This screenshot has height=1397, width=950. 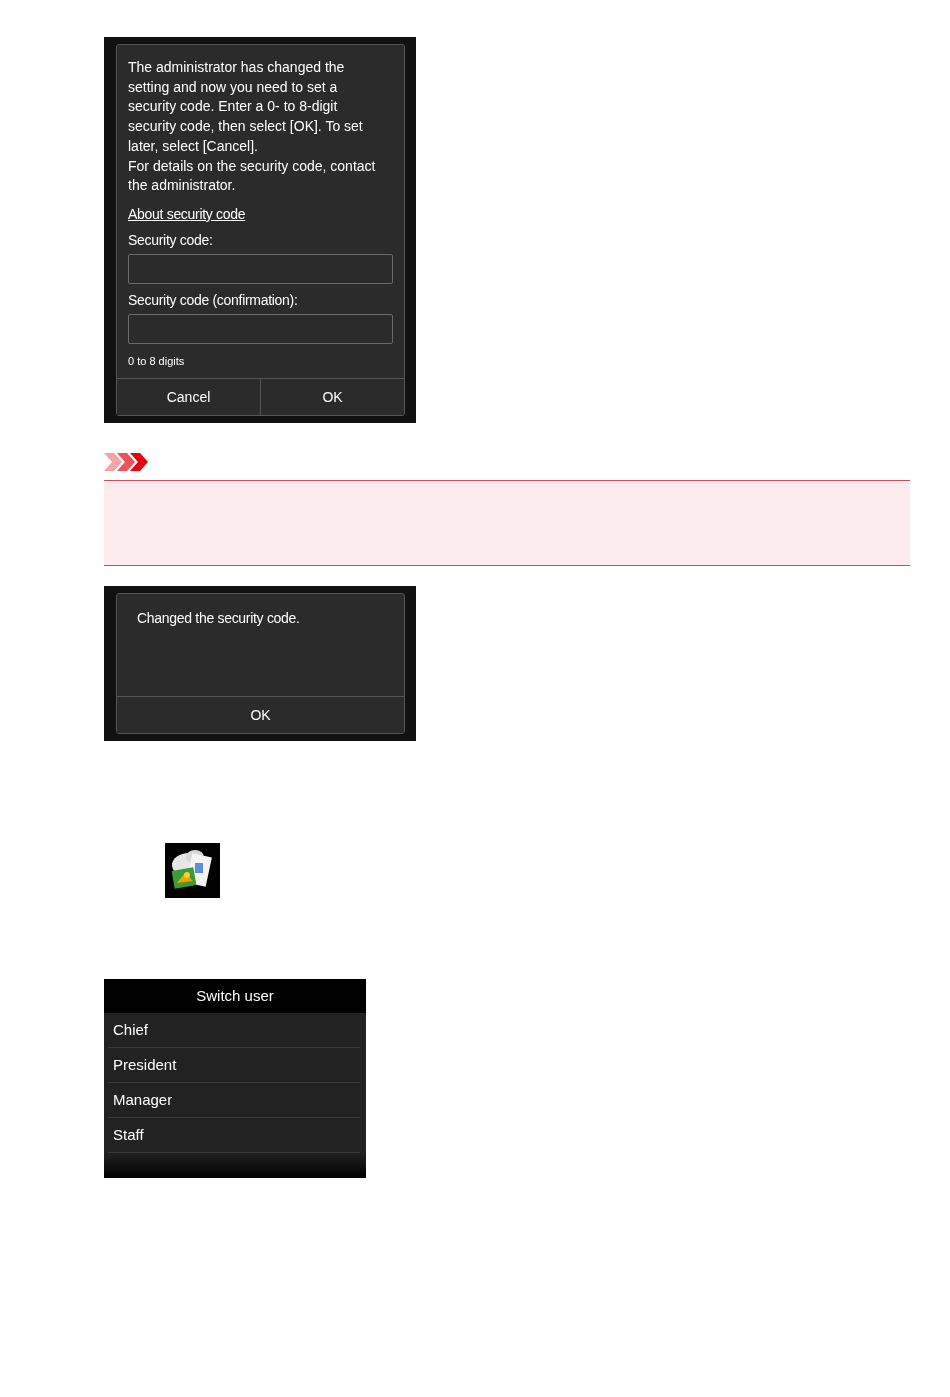 What do you see at coordinates (213, 300) in the screenshot?
I see `field-label: Security code (confirmation):` at bounding box center [213, 300].